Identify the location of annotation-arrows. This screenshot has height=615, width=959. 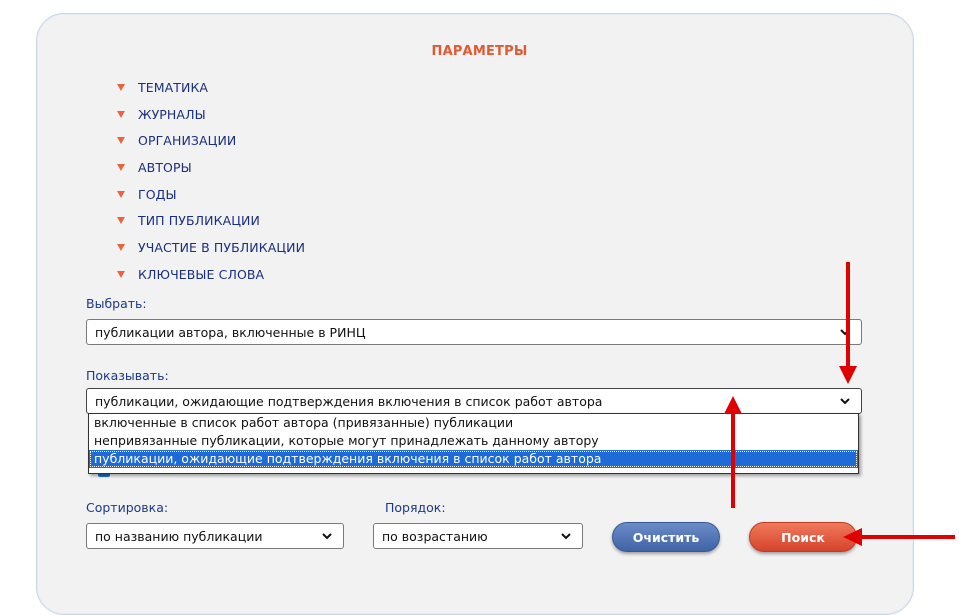
(839, 404).